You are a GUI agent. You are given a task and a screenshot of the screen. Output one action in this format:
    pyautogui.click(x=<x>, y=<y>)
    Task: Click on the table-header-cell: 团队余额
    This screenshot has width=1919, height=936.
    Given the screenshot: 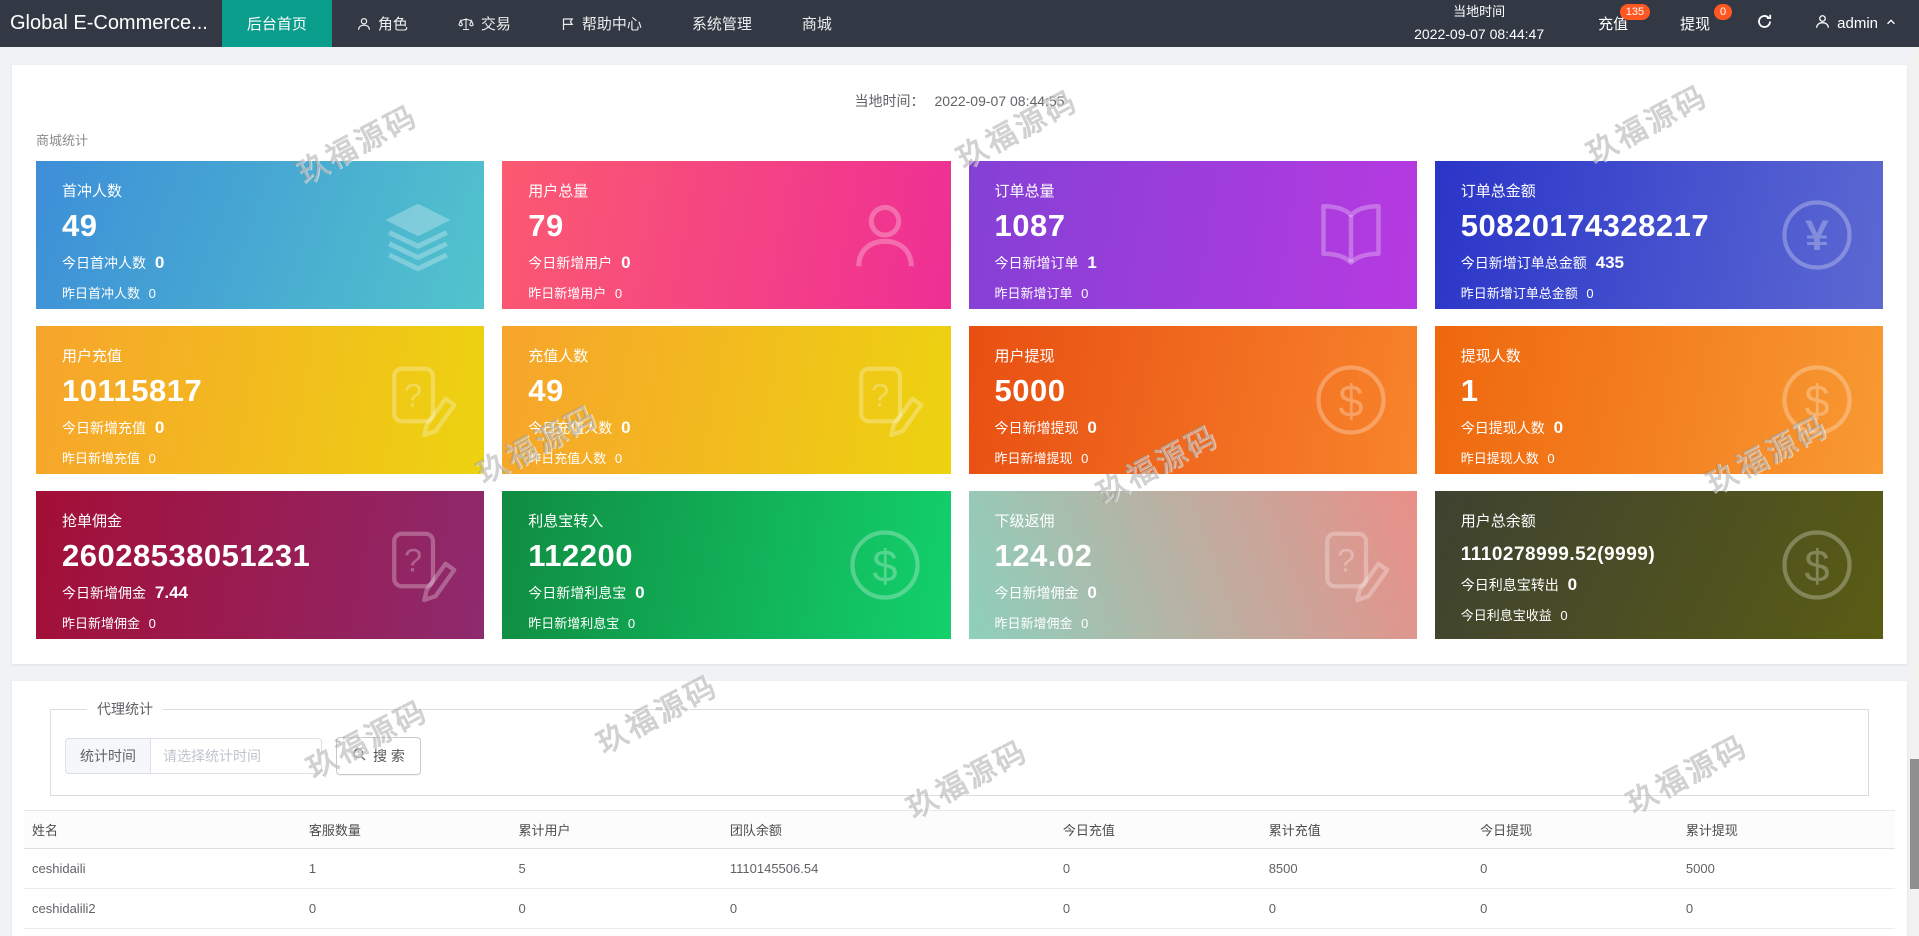 What is the action you would take?
    pyautogui.click(x=888, y=829)
    